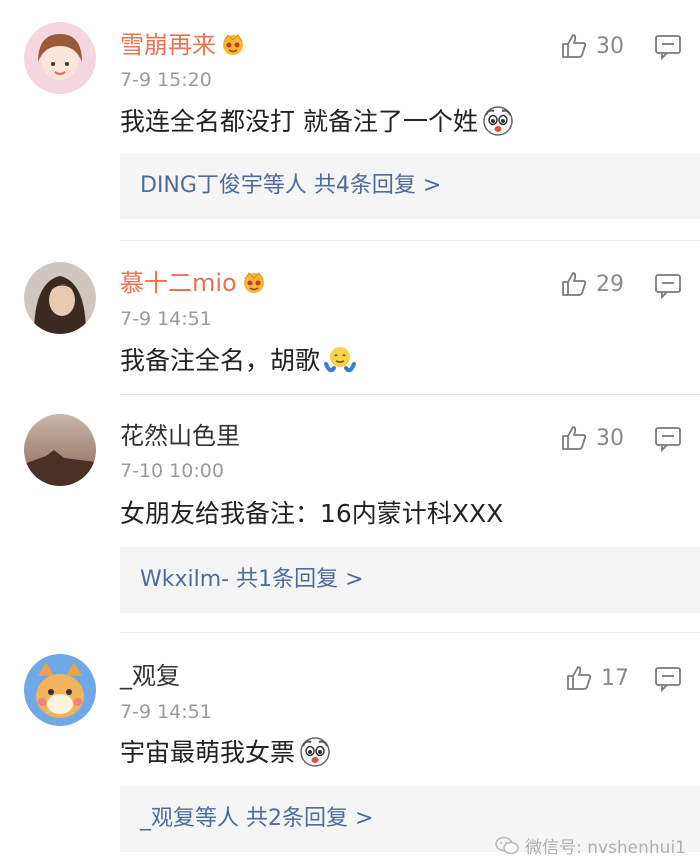  What do you see at coordinates (225, 753) in the screenshot?
I see `comment-text: 宇宙最萌我女票` at bounding box center [225, 753].